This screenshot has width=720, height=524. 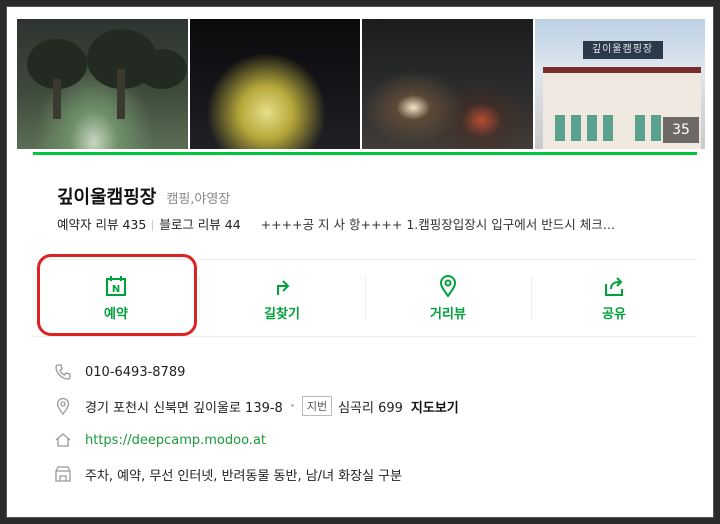 What do you see at coordinates (614, 298) in the screenshot?
I see `share-button: 공유` at bounding box center [614, 298].